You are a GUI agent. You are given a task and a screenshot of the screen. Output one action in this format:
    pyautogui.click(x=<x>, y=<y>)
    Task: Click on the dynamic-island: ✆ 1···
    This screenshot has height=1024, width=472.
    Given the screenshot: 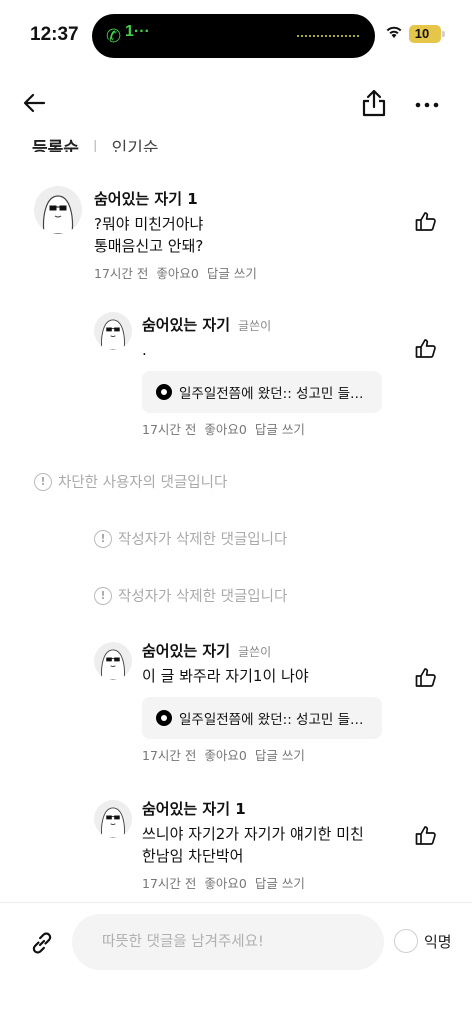 What is the action you would take?
    pyautogui.click(x=233, y=36)
    